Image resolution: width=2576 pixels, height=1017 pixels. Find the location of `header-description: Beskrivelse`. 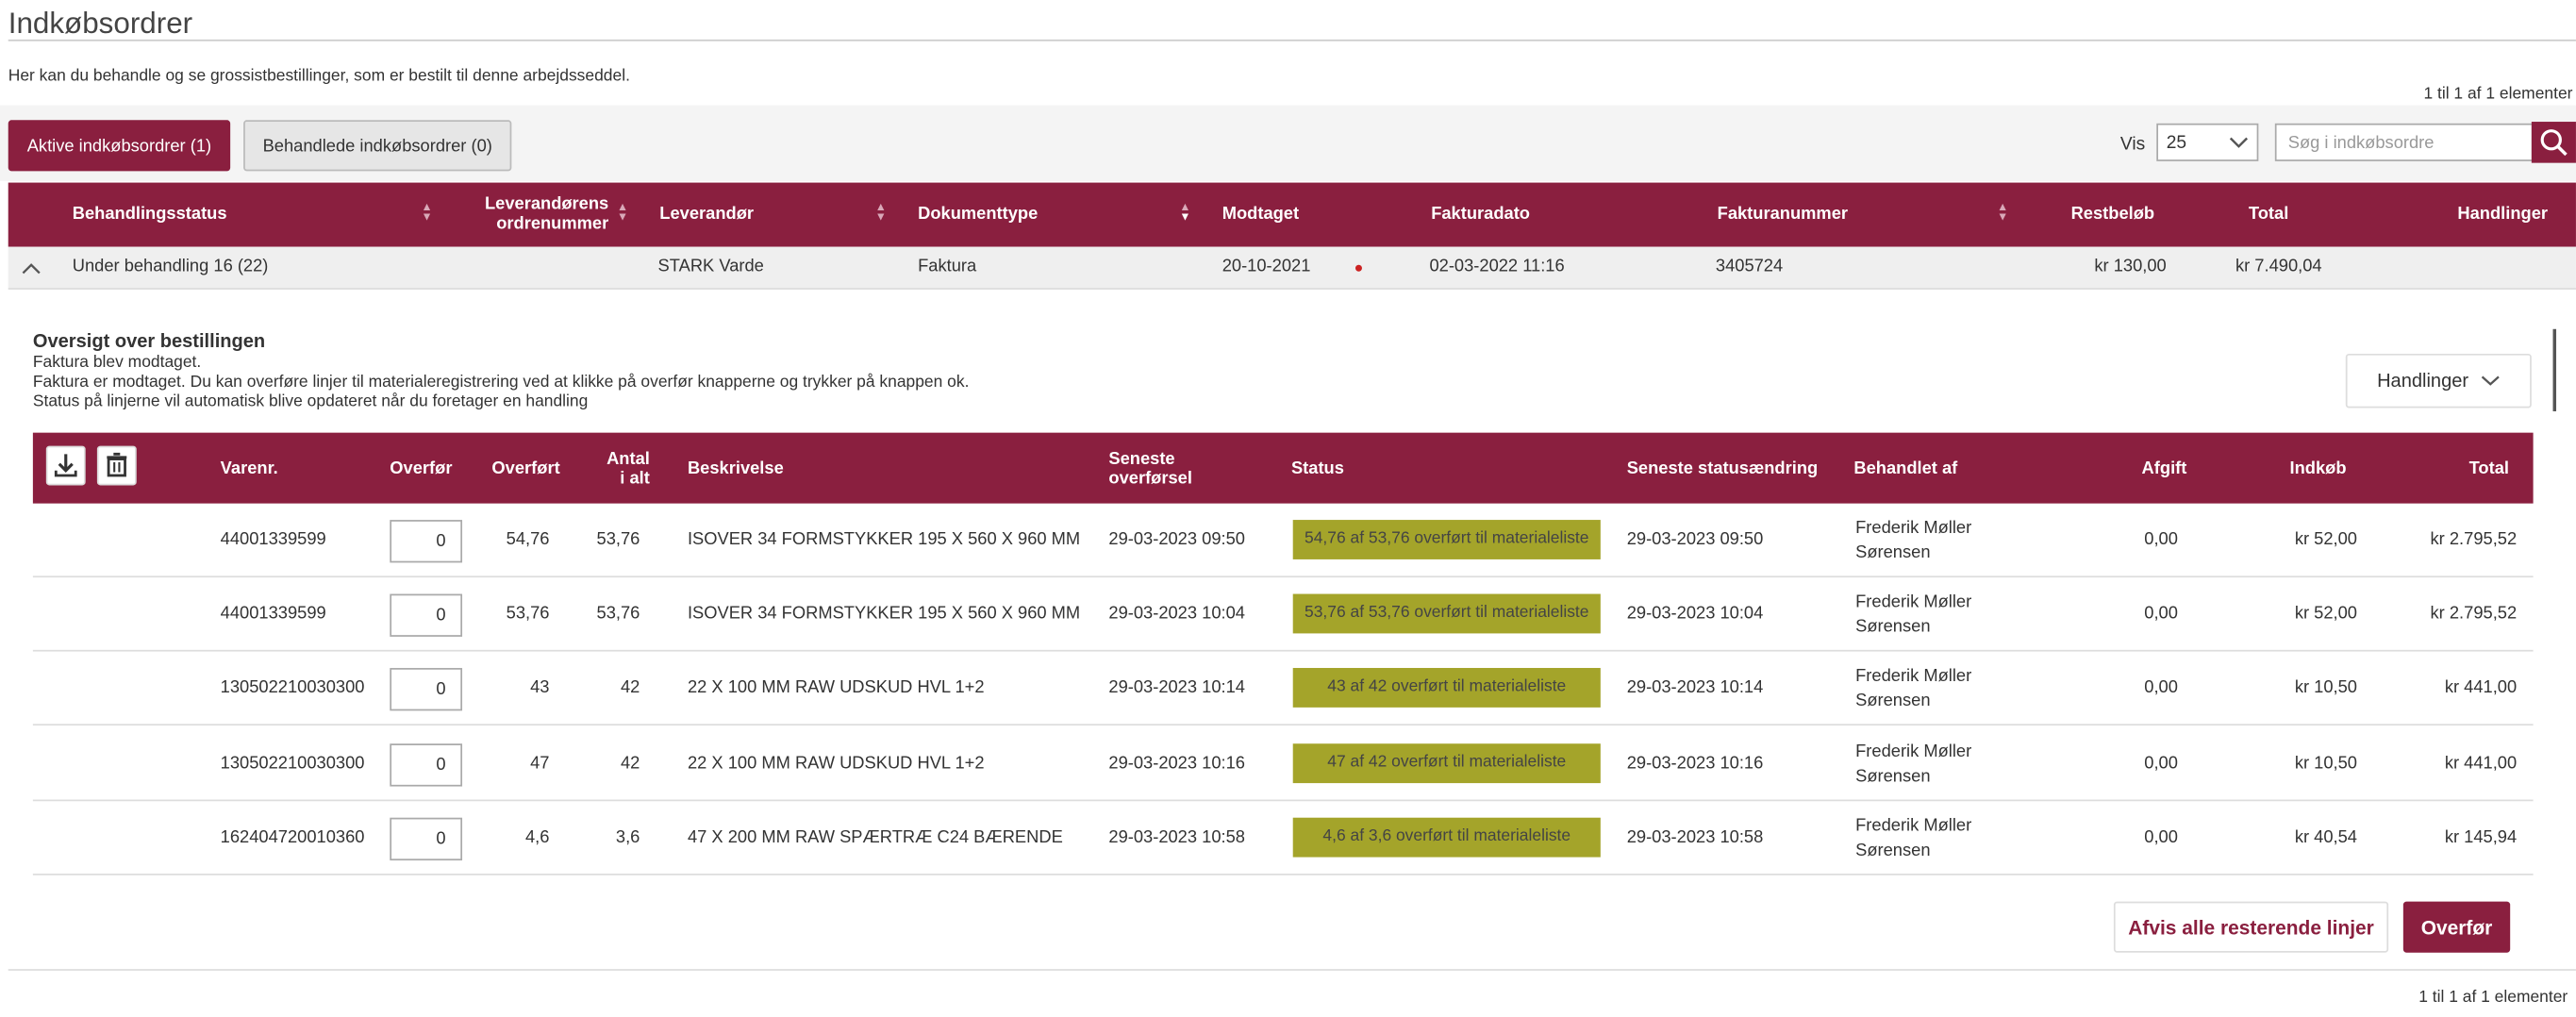

header-description: Beskrivelse is located at coordinates (736, 469).